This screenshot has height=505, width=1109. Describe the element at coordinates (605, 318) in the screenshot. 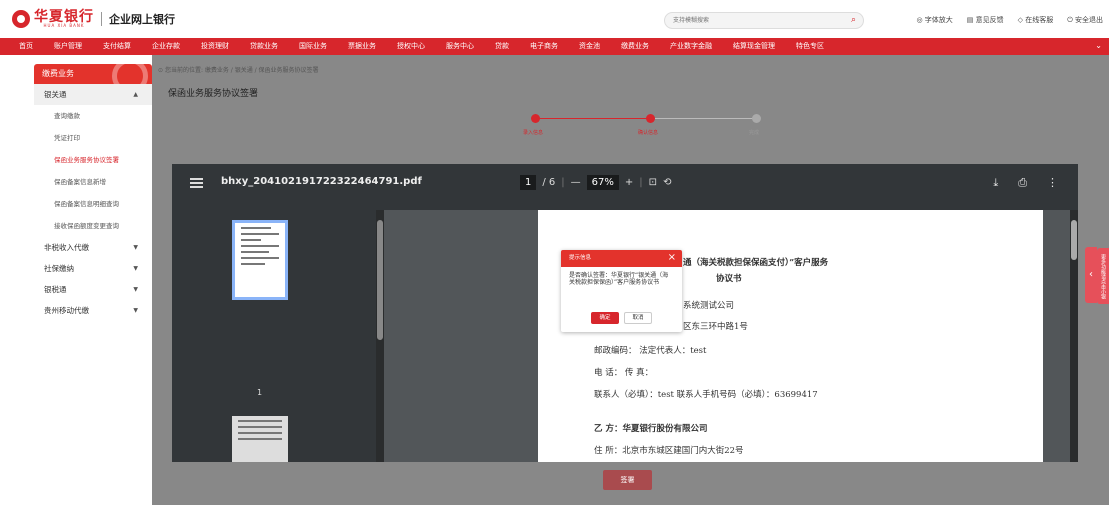

I see `confirm-button: 确定` at that location.